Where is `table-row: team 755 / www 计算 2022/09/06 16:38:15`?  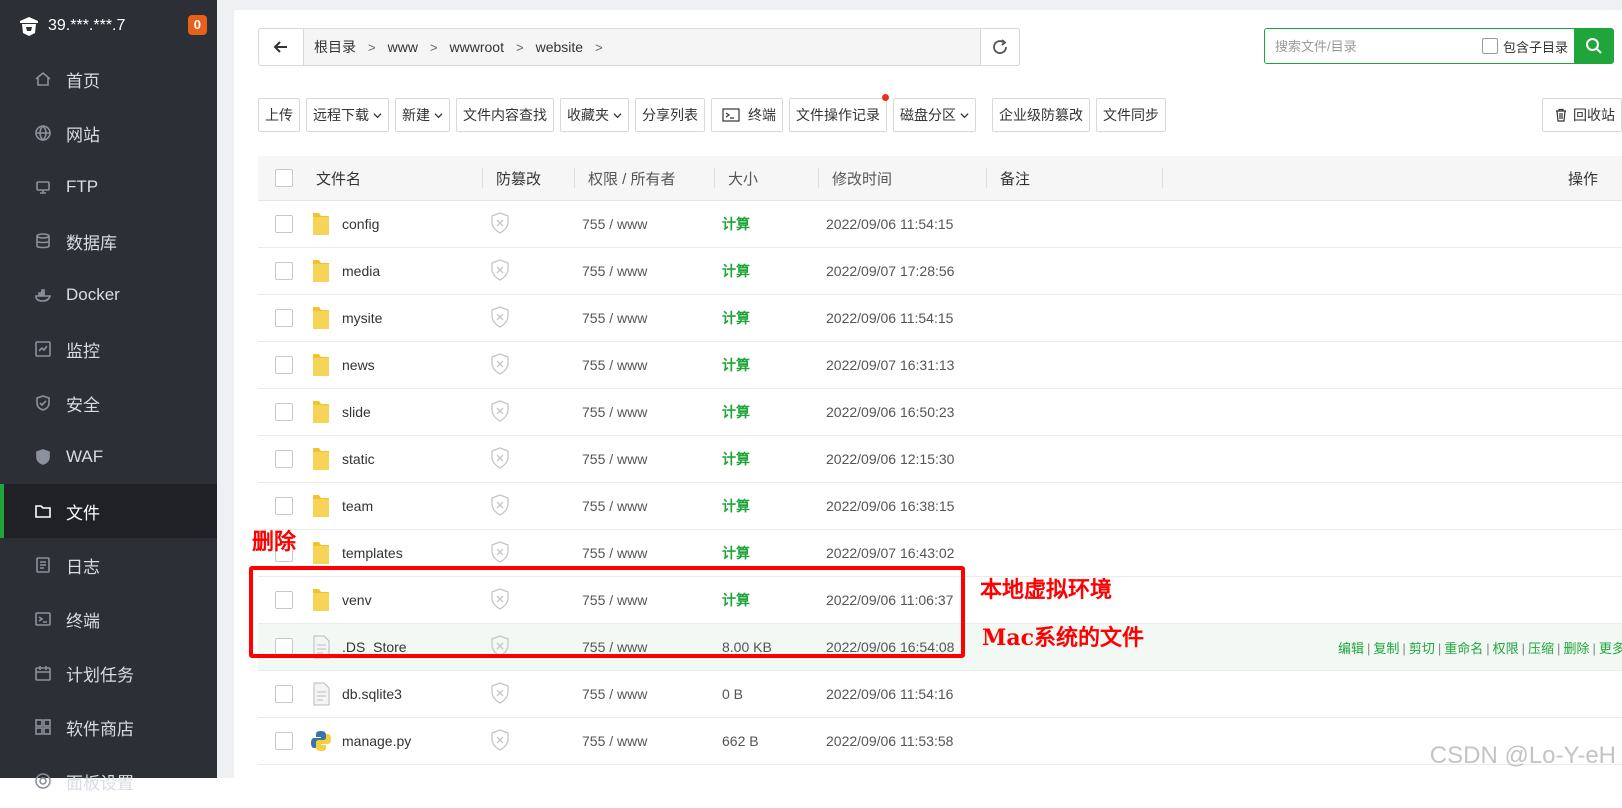 table-row: team 755 / www 计算 2022/09/06 16:38:15 is located at coordinates (940, 506).